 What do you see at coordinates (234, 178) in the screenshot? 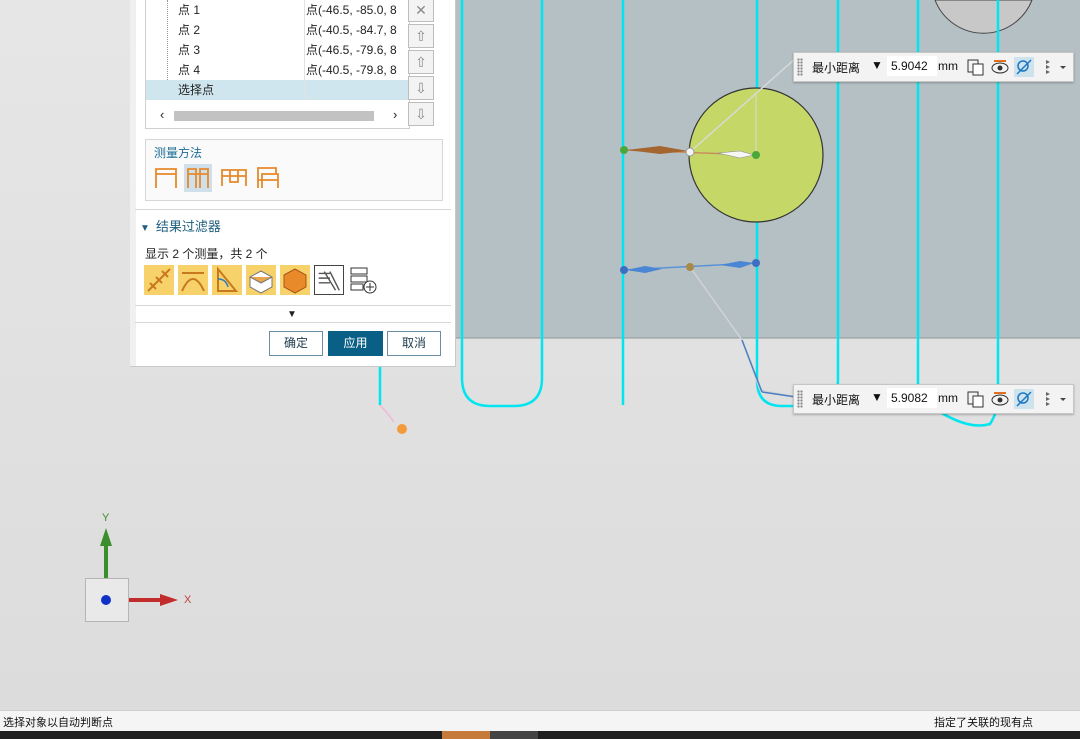
I see `method-chain-icon` at bounding box center [234, 178].